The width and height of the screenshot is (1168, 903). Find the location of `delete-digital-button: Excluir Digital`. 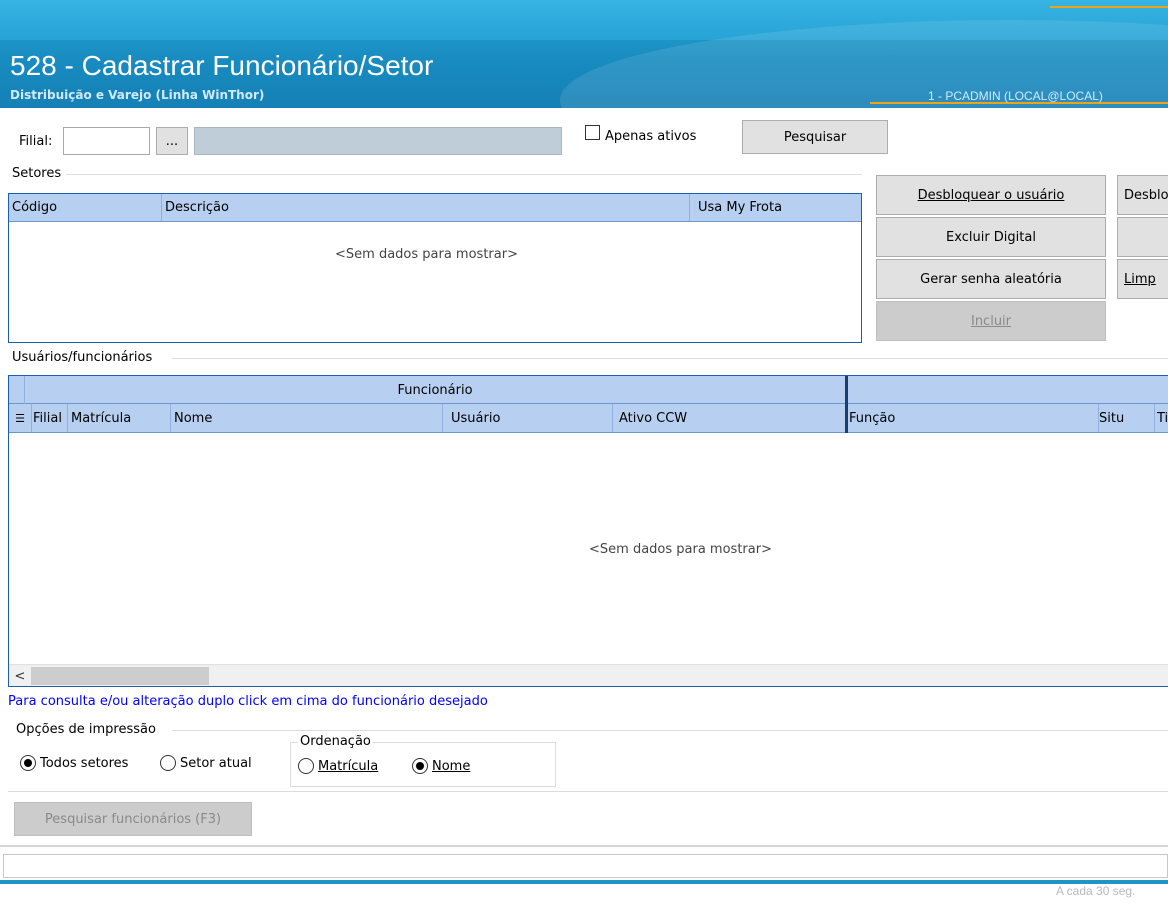

delete-digital-button: Excluir Digital is located at coordinates (991, 237).